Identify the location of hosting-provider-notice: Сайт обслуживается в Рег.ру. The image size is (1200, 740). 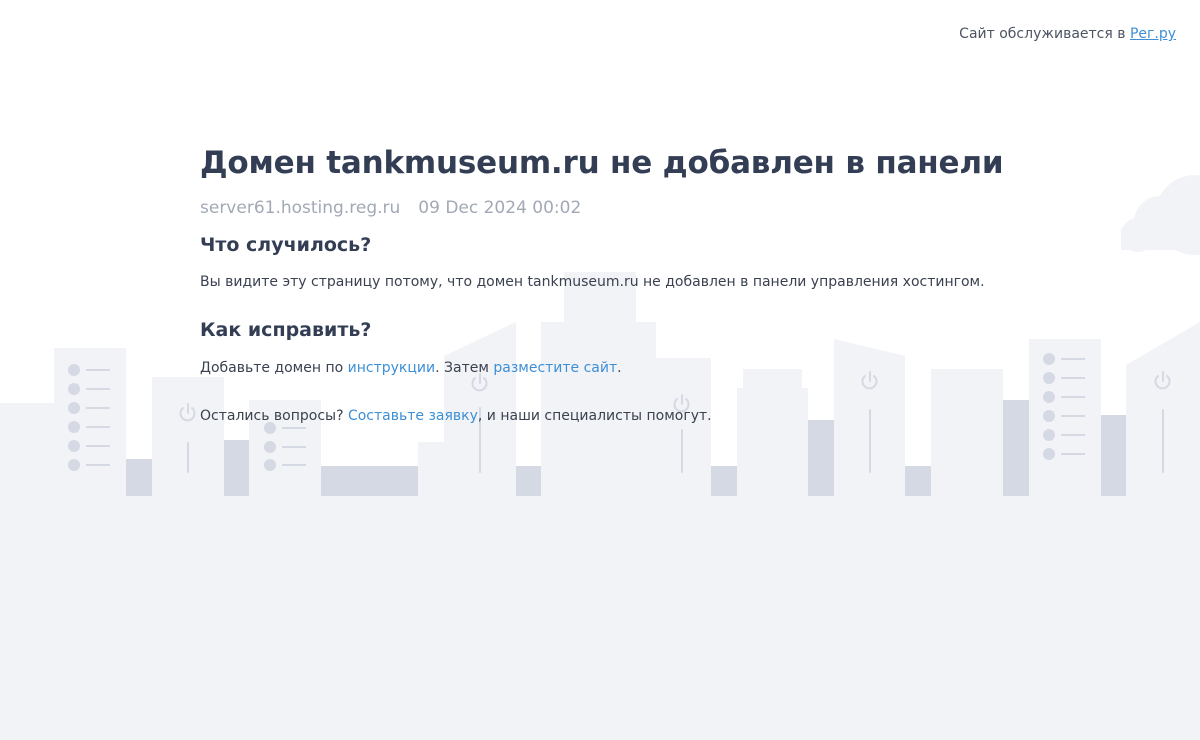
(1067, 34).